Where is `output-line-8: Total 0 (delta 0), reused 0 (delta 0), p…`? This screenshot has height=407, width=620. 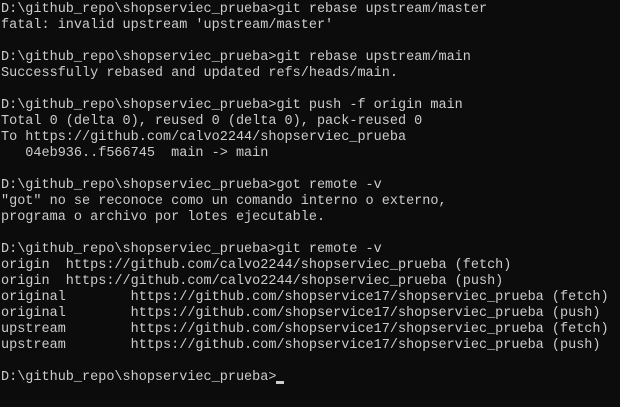
output-line-8: Total 0 (delta 0), reused 0 (delta 0), p… is located at coordinates (212, 121).